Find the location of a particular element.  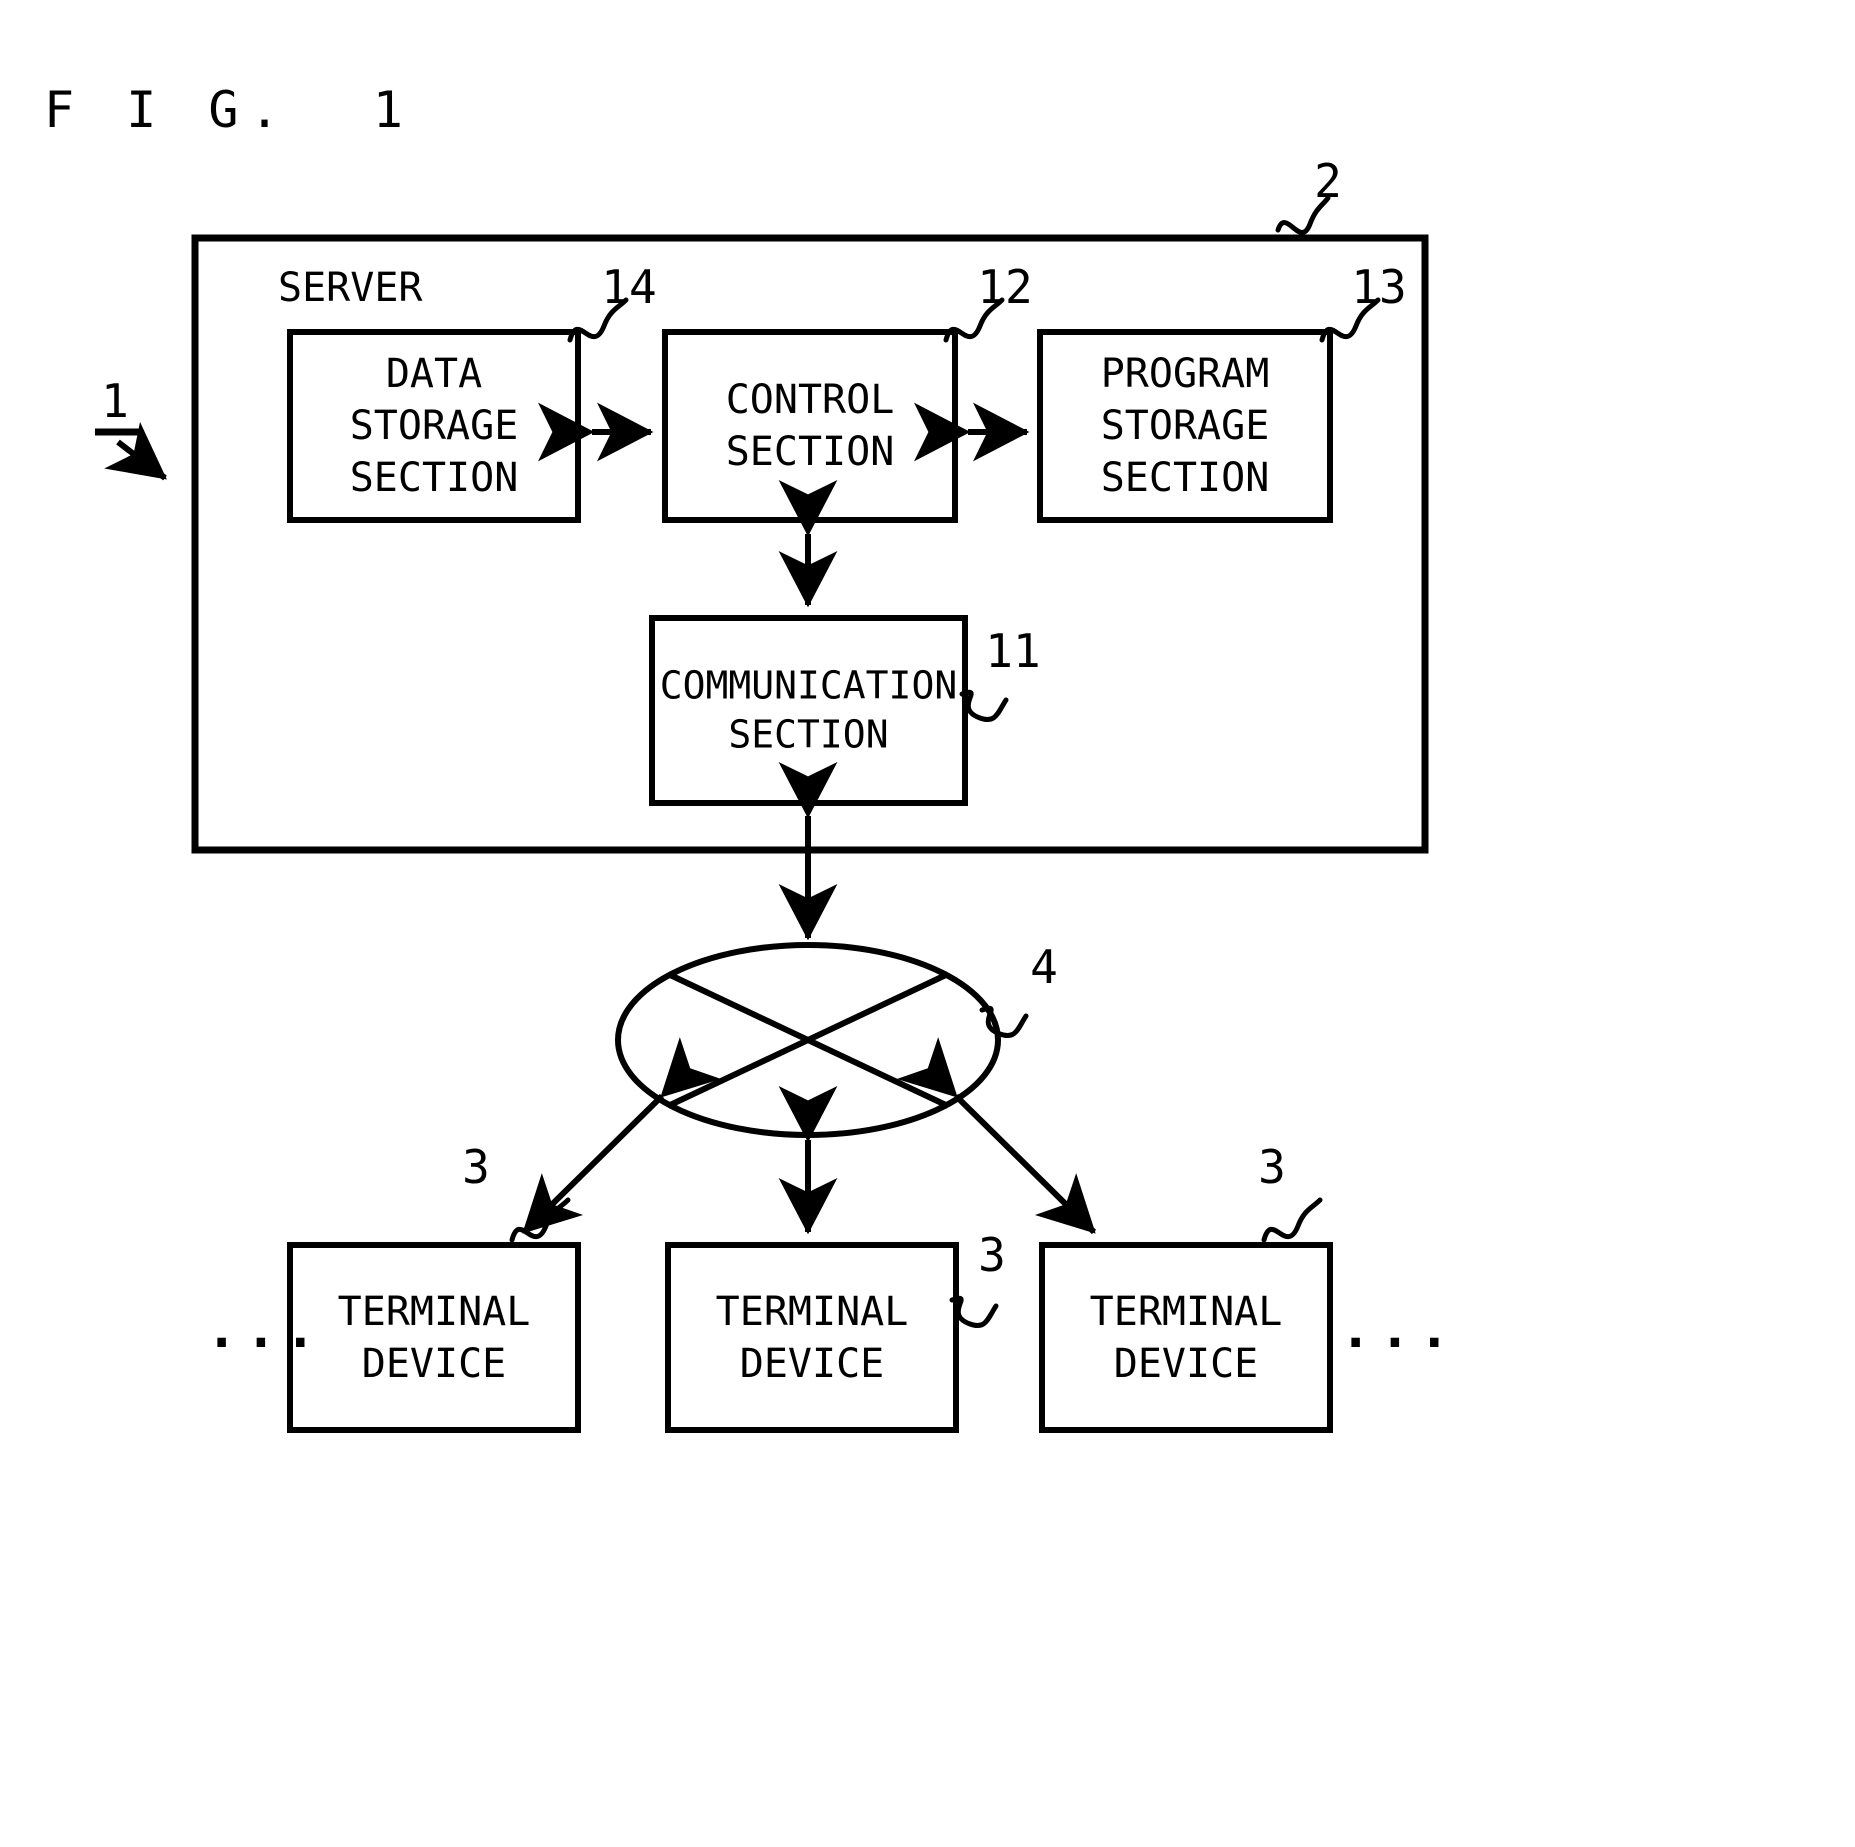

terminal-device-left-label: TERMINAL DEVICE is located at coordinates (434, 1337).